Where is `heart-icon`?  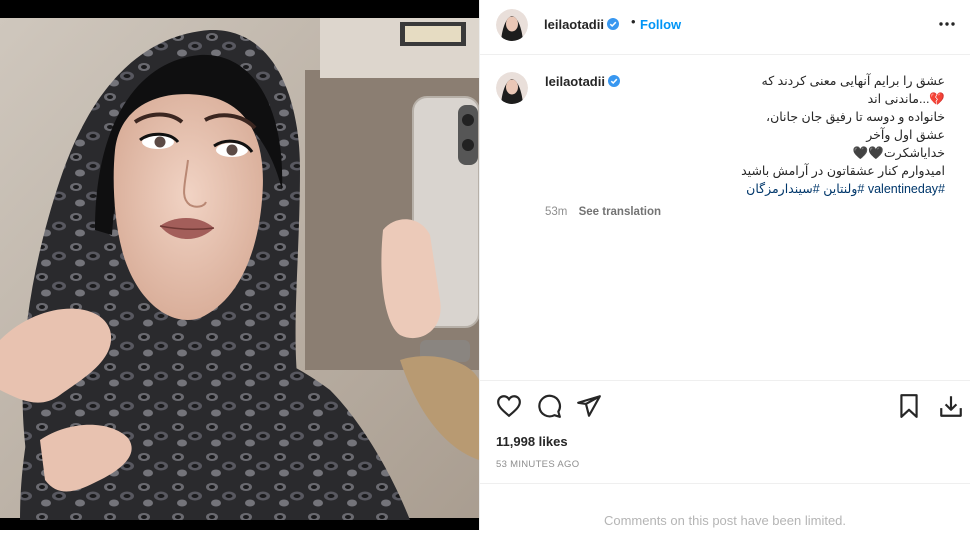
heart-icon is located at coordinates (509, 406).